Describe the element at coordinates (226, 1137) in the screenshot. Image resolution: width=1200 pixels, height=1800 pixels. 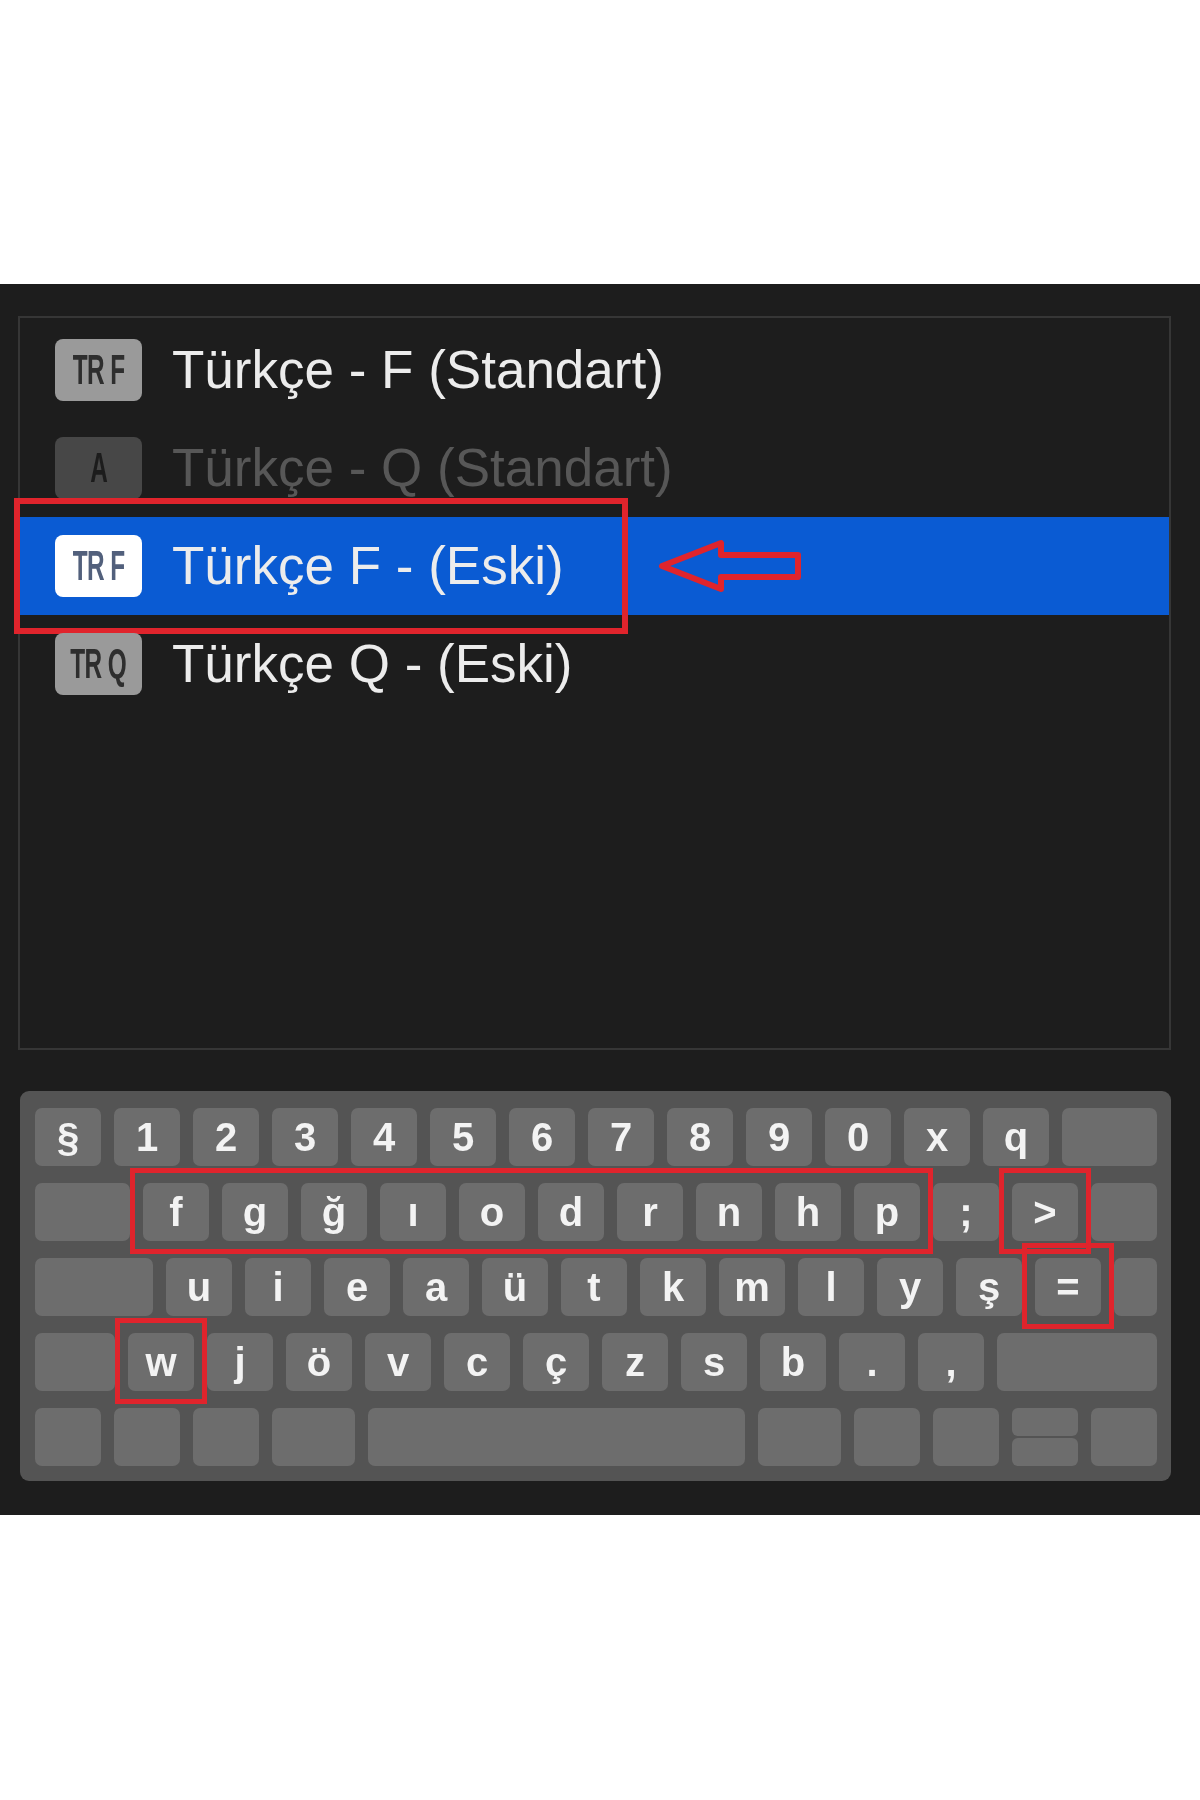
I see `keyboard-key: 2` at that location.